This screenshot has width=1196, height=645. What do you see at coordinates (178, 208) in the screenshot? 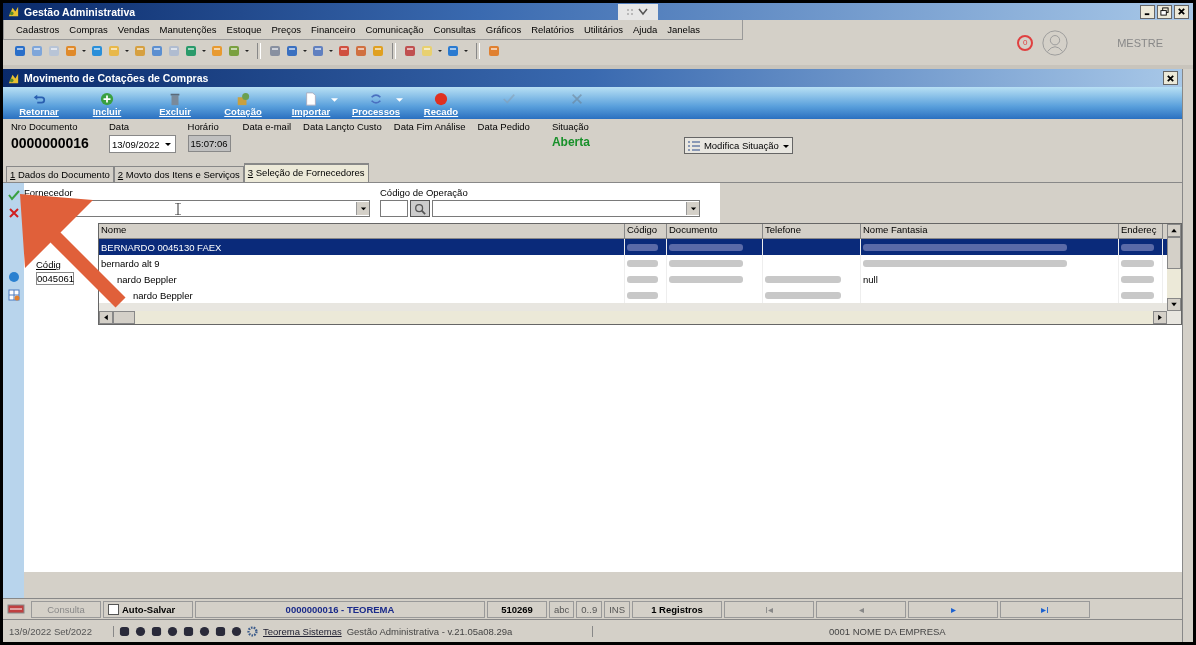
I see `text-cursor-icon` at bounding box center [178, 208].